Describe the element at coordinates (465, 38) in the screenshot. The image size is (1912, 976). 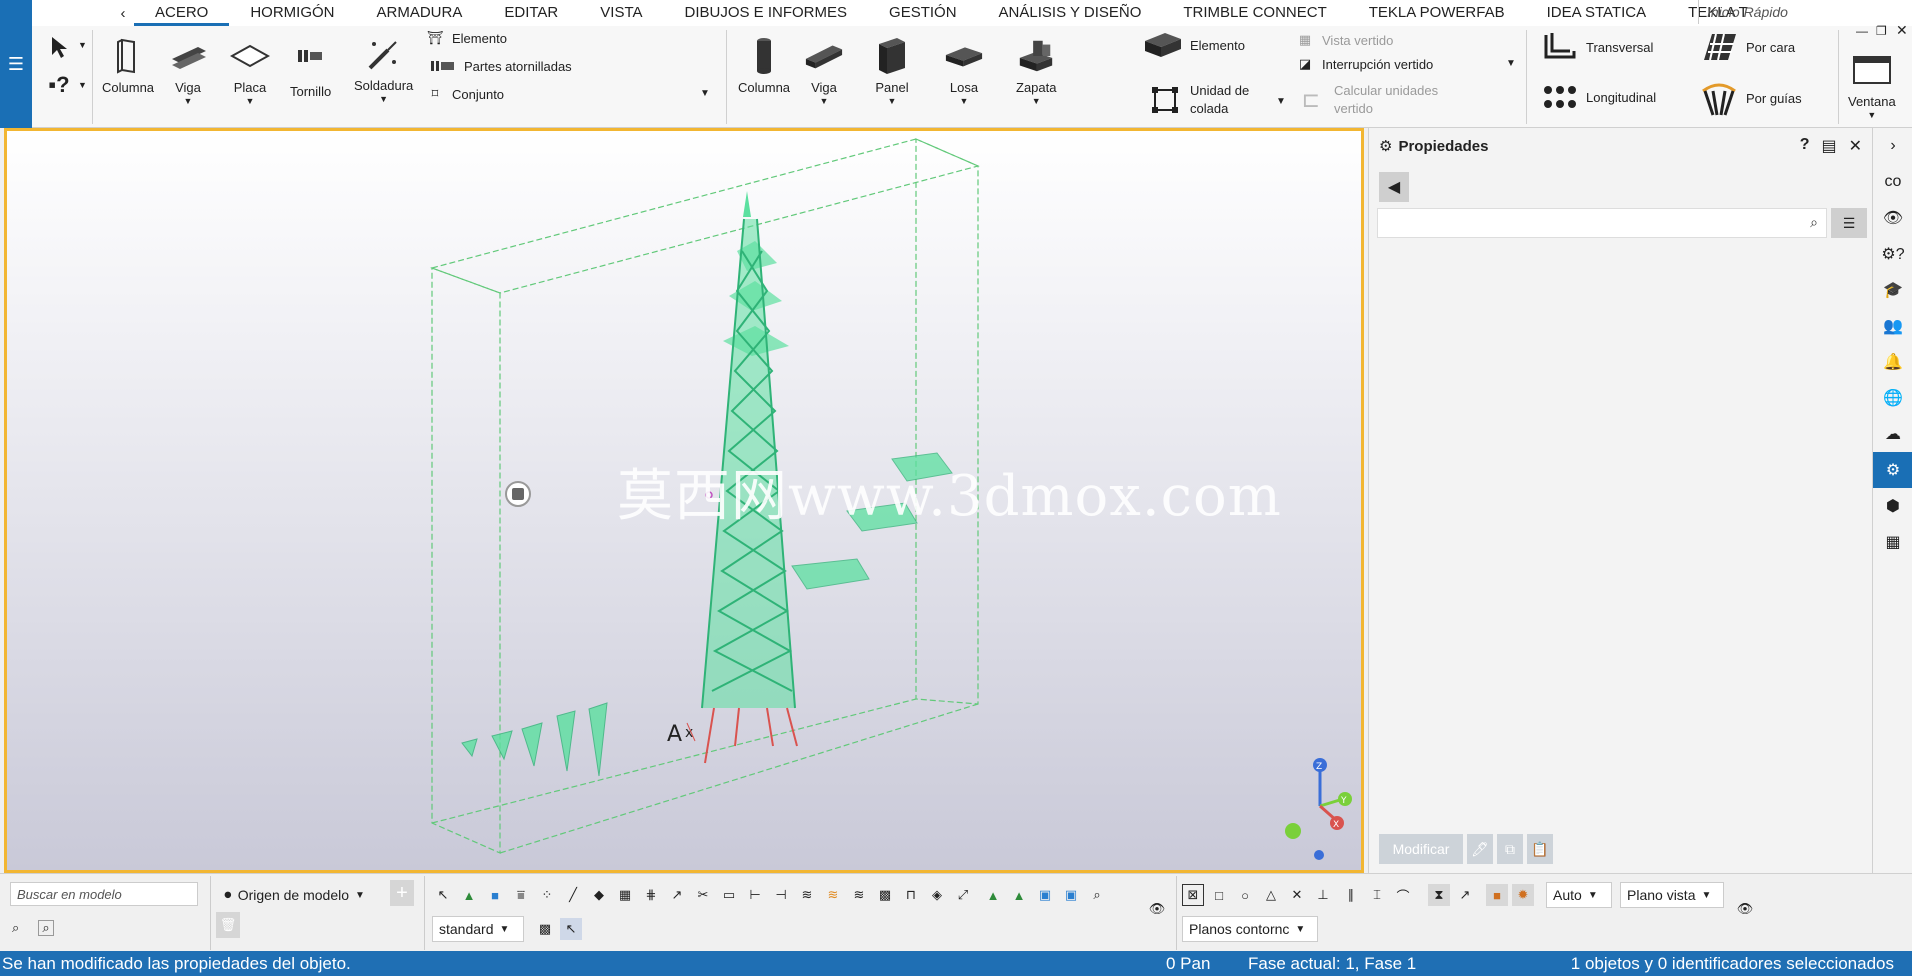
I see `steel-element-button: ⛩ Elemento` at that location.